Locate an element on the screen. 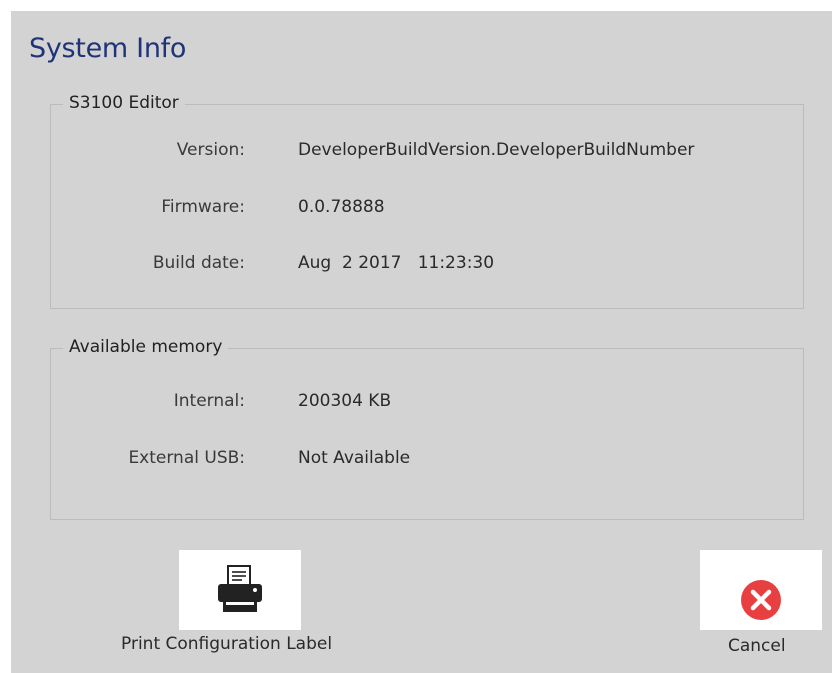 The image size is (832, 673). internal-memory-value: 200304 KB is located at coordinates (345, 401).